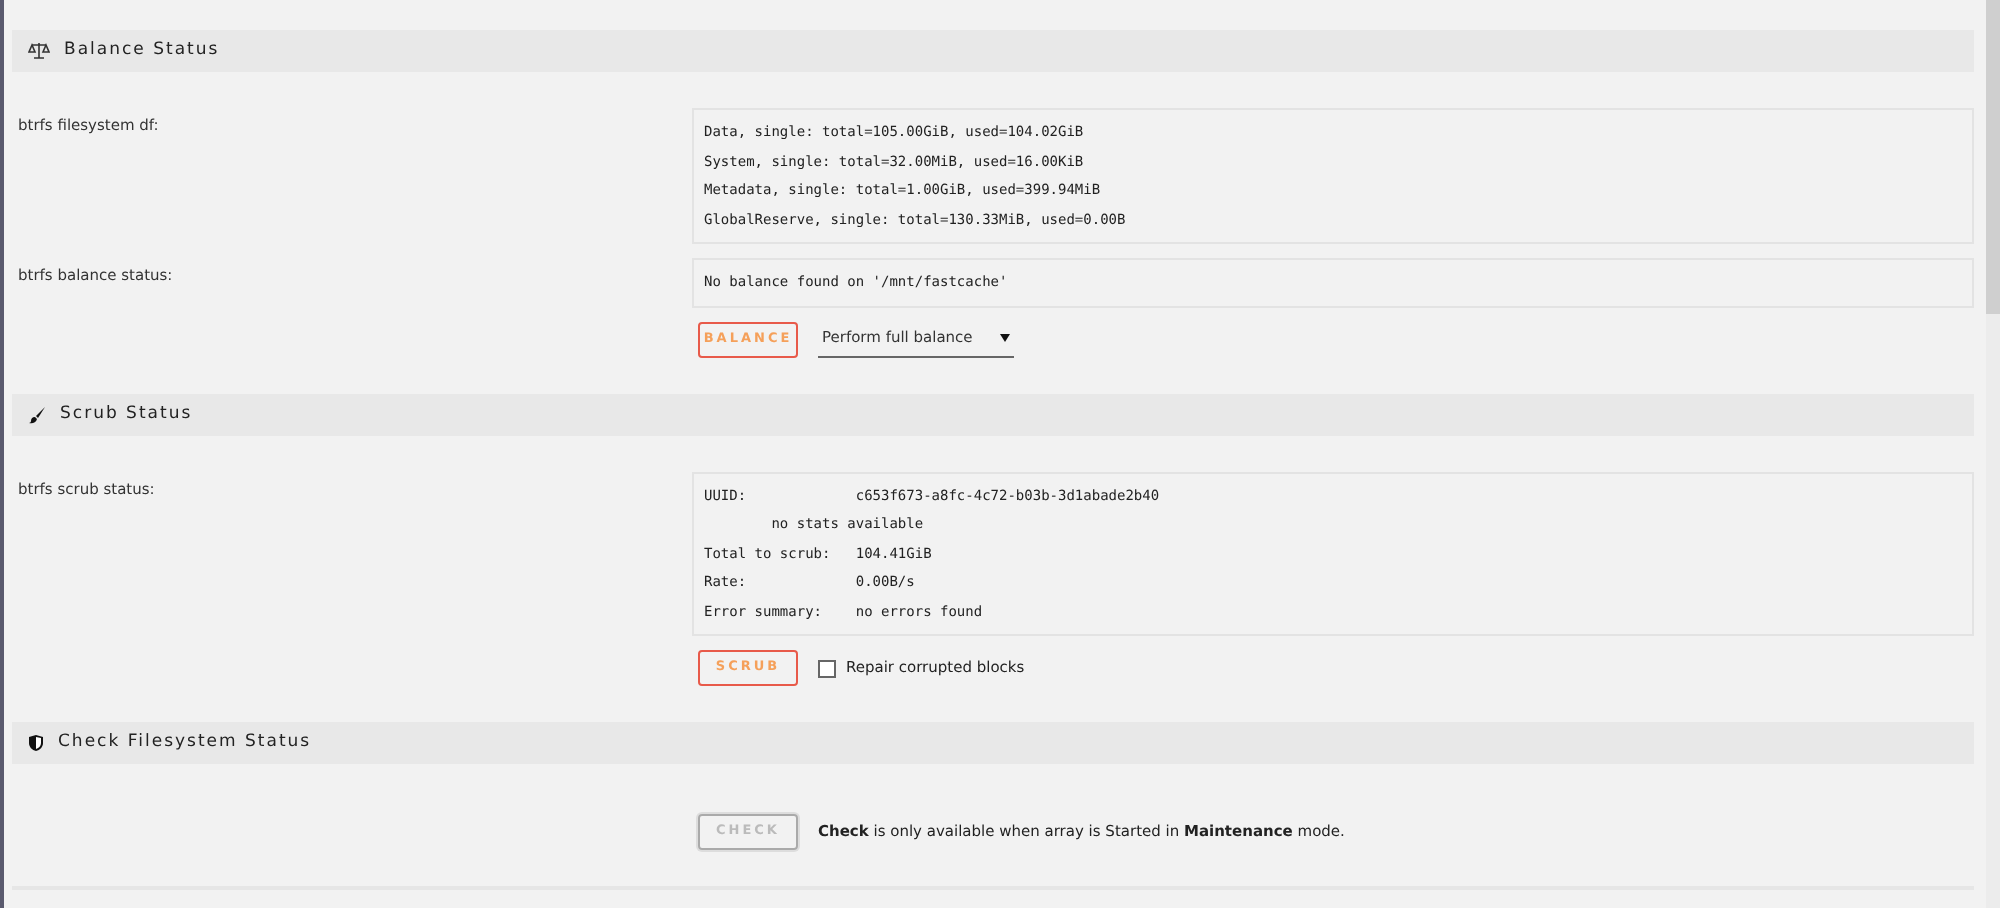 This screenshot has height=908, width=2000. What do you see at coordinates (142, 51) in the screenshot?
I see `section-title: Balance Status` at bounding box center [142, 51].